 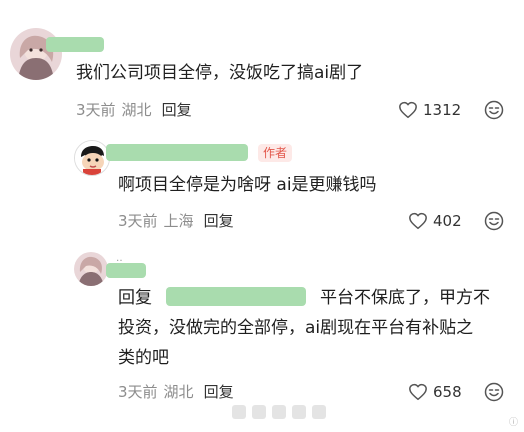 What do you see at coordinates (236, 296) in the screenshot?
I see `reply-target-masked` at bounding box center [236, 296].